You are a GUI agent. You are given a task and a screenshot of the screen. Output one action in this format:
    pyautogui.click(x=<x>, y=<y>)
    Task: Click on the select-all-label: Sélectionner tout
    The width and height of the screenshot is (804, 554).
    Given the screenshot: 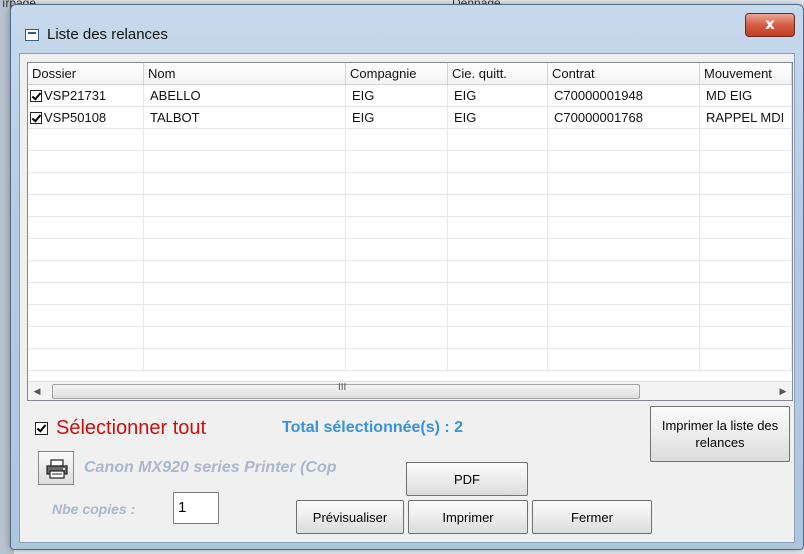 What is the action you would take?
    pyautogui.click(x=131, y=428)
    